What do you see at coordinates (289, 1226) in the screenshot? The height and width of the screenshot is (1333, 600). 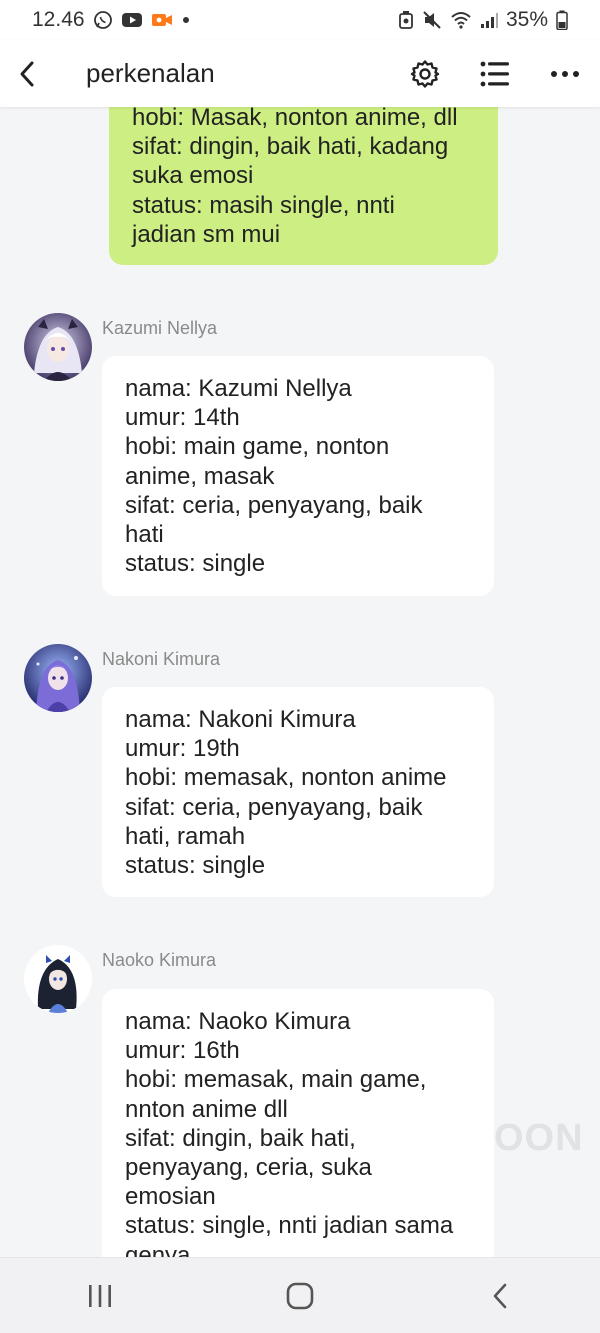 I see `message-line: status: single, nnti jadian sama` at bounding box center [289, 1226].